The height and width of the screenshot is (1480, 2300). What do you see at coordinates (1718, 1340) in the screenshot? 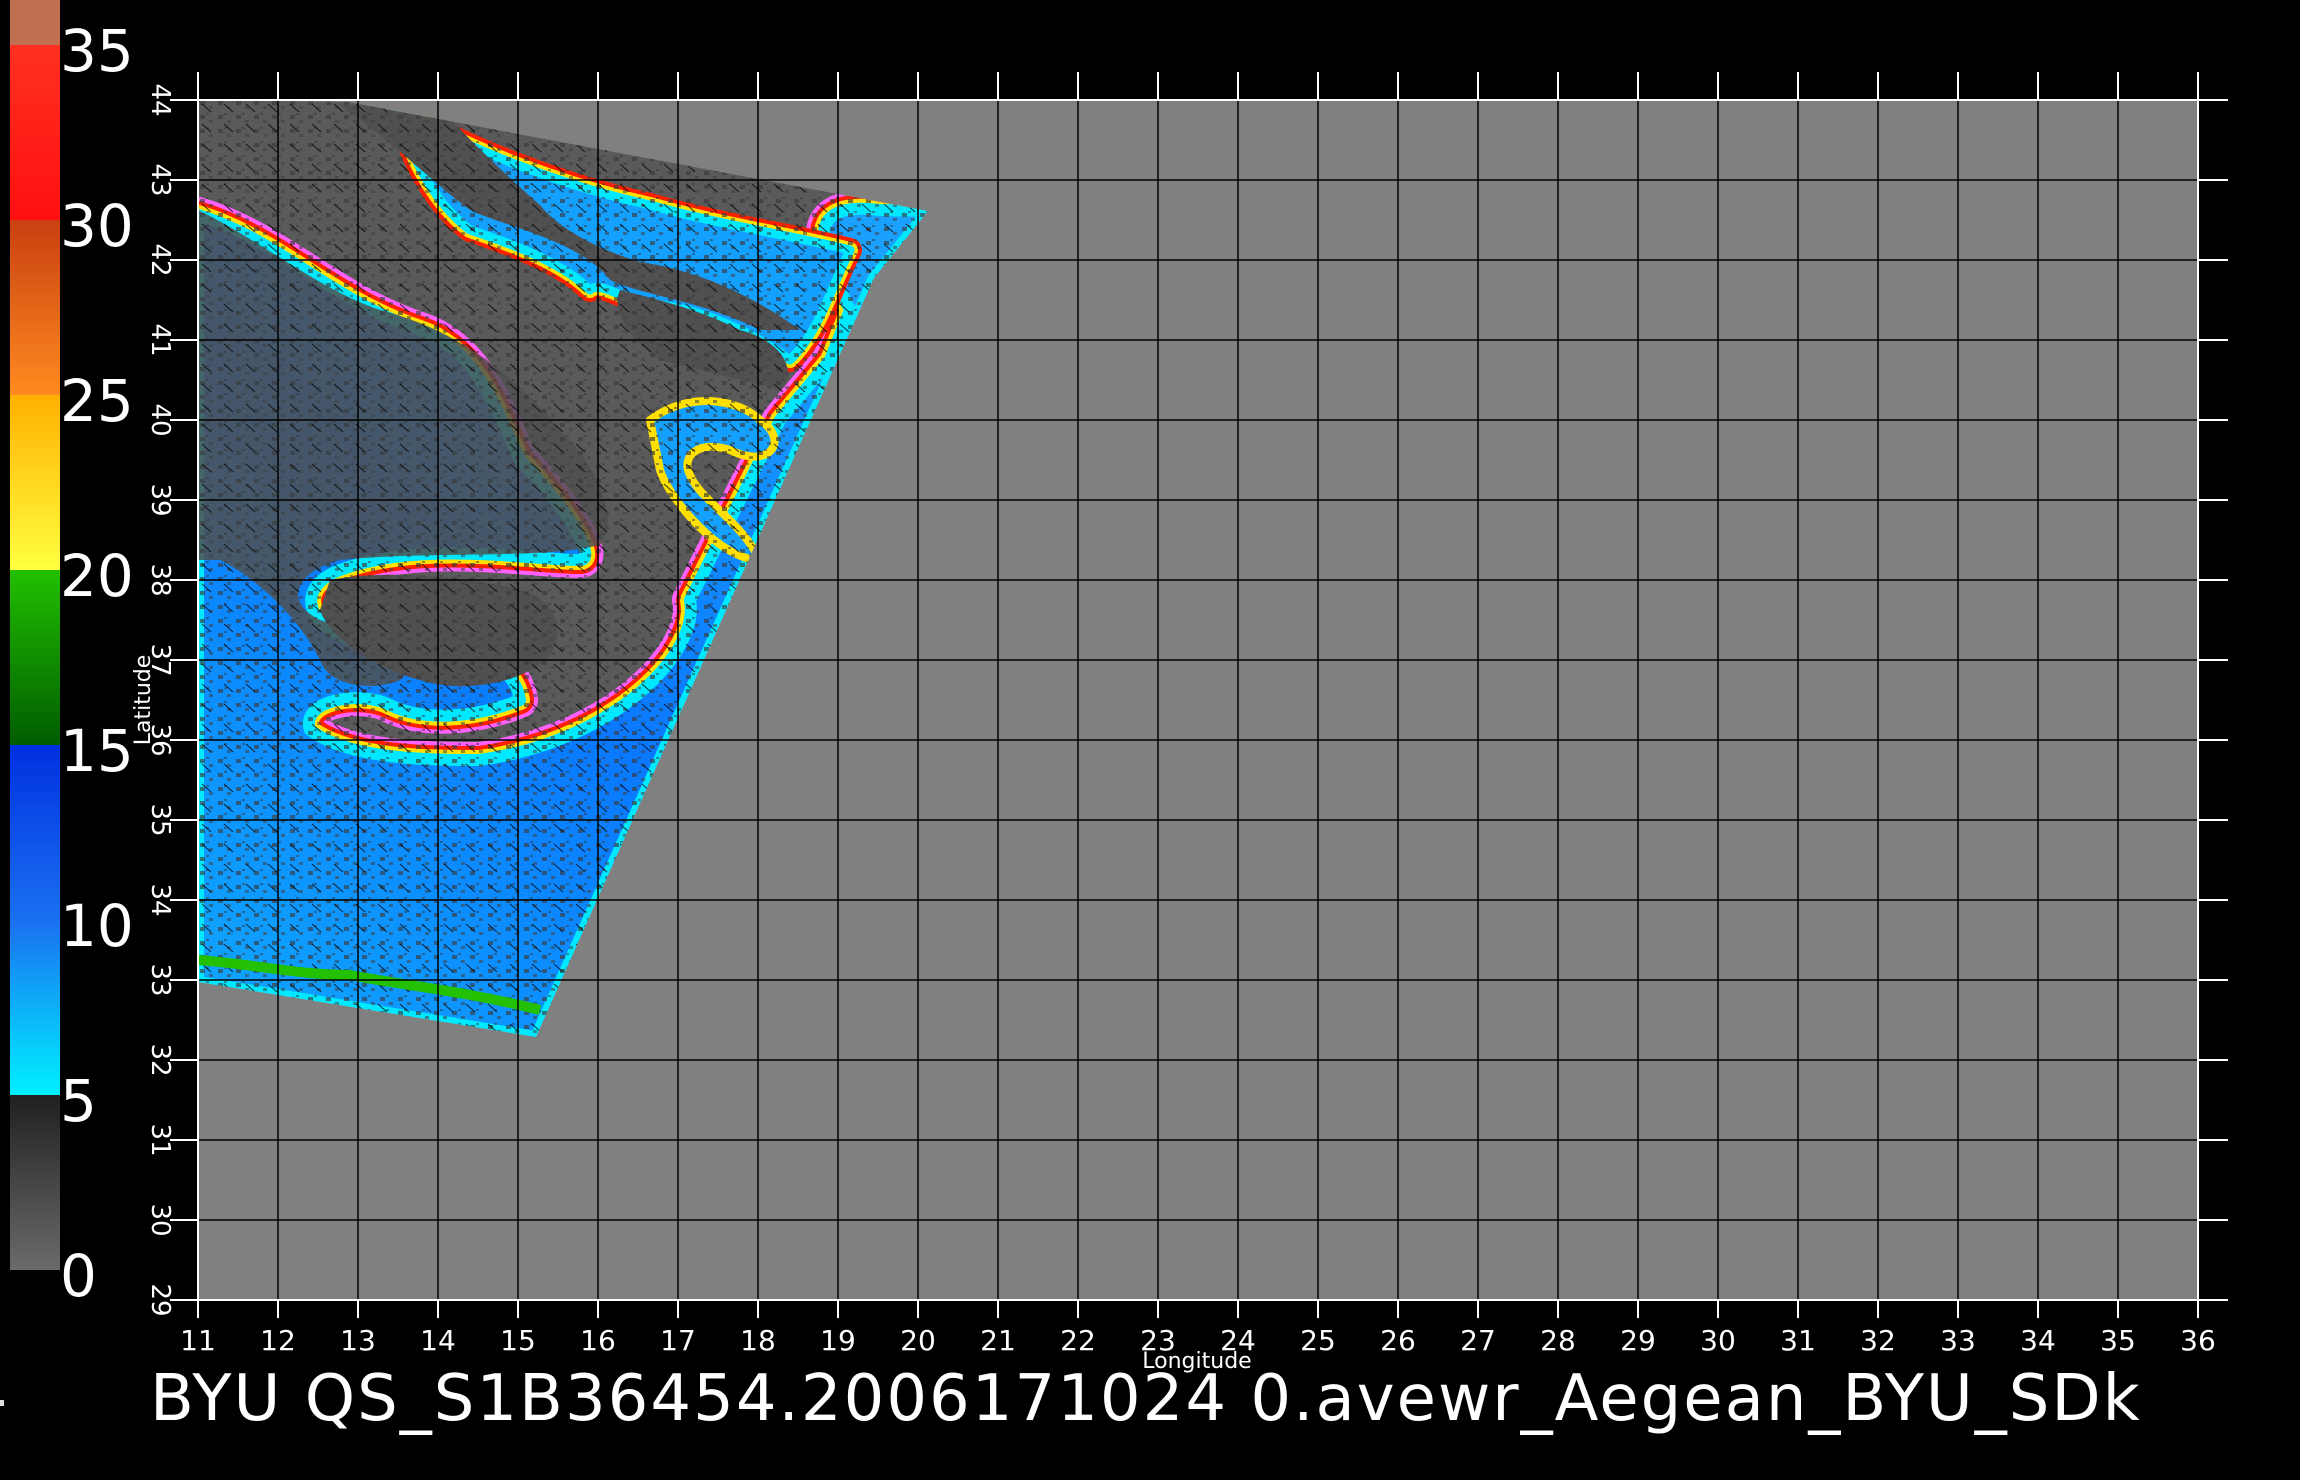
I see `x-tick-label: 30` at bounding box center [1718, 1340].